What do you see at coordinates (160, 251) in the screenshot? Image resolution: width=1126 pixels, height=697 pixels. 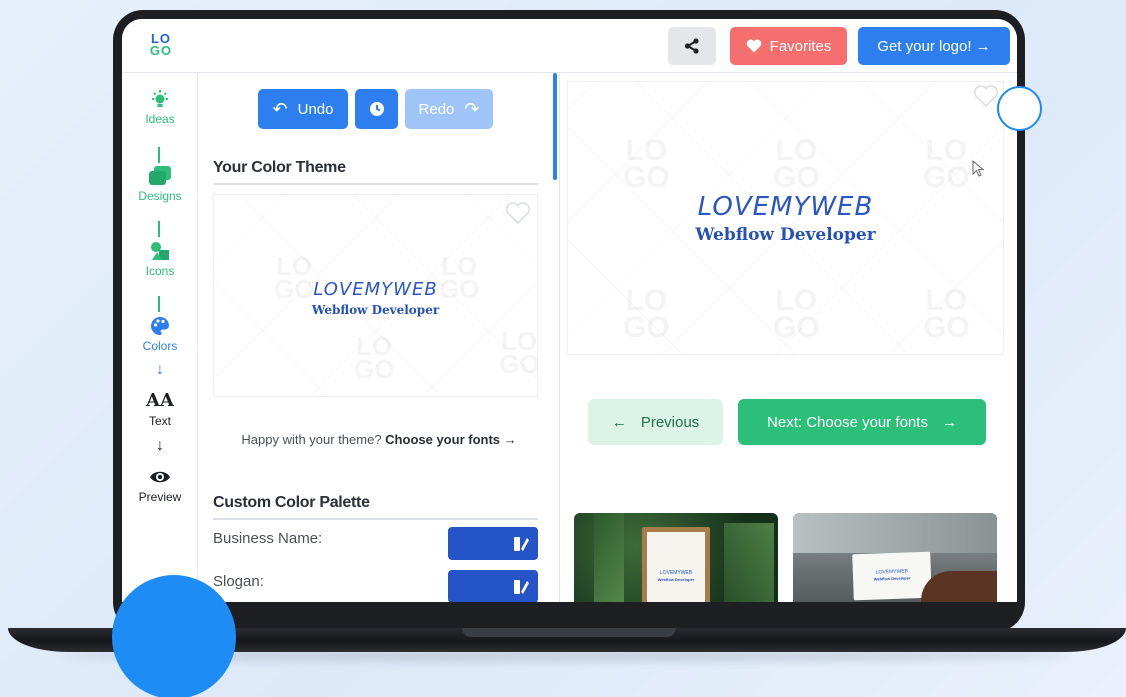 I see `shapes-icon` at bounding box center [160, 251].